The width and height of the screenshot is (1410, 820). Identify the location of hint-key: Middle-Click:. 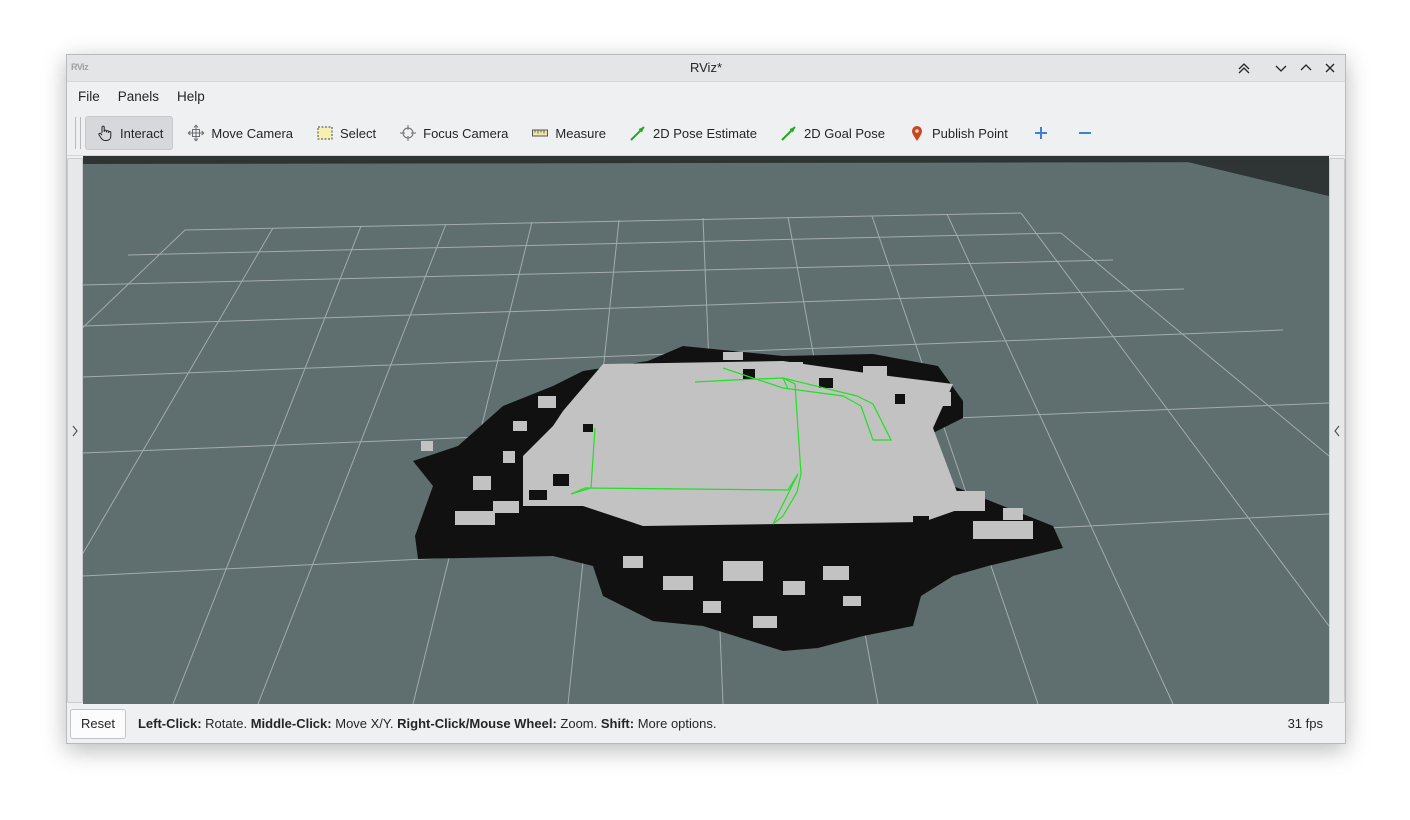
(291, 723).